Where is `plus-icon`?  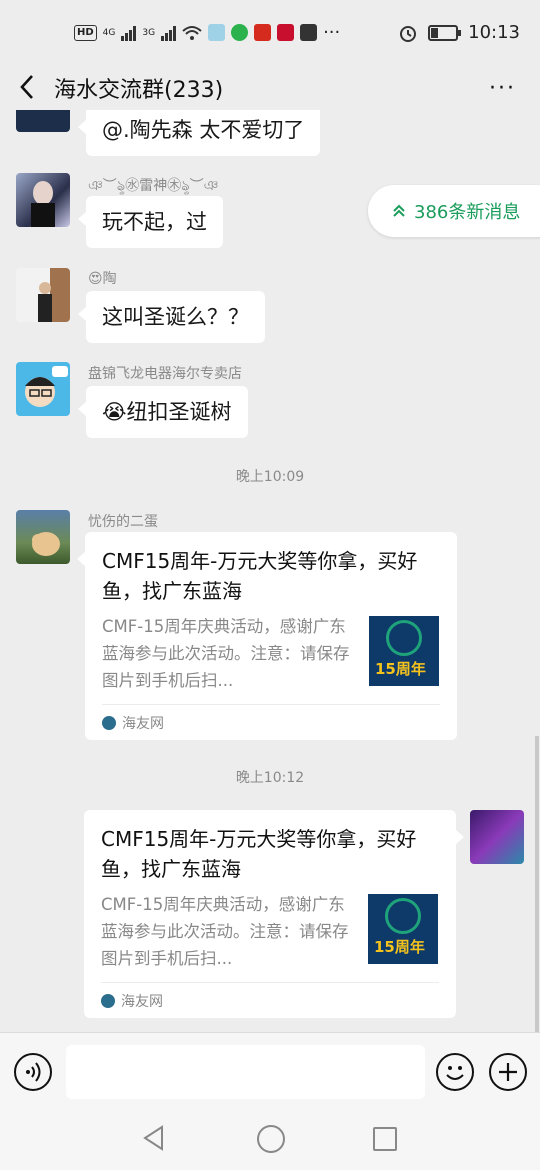
plus-icon is located at coordinates (508, 1072).